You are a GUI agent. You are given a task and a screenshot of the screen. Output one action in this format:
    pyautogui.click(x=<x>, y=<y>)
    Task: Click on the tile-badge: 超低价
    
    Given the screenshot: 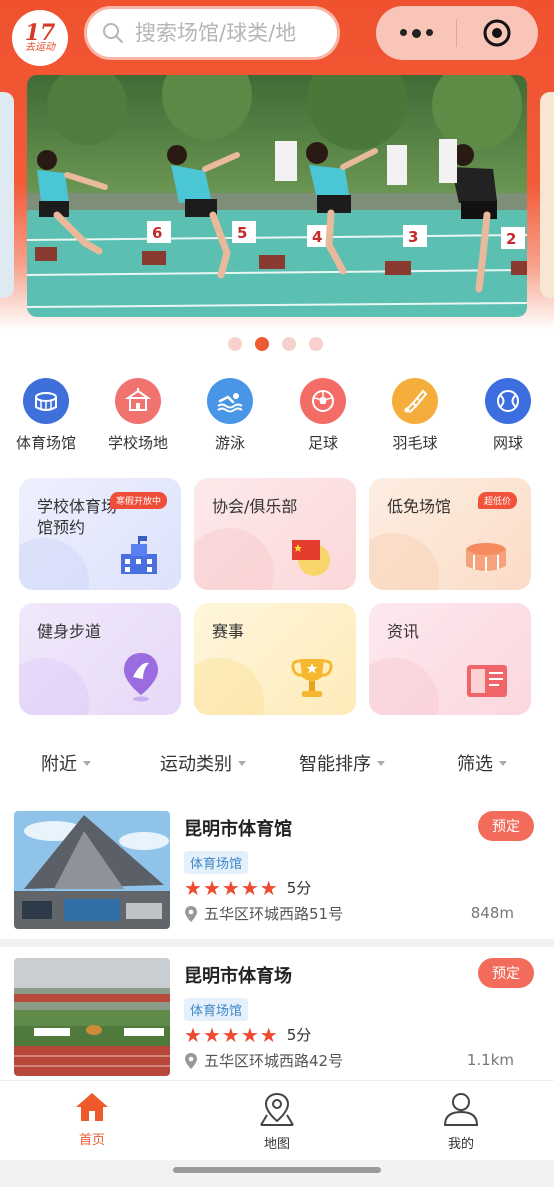 What is the action you would take?
    pyautogui.click(x=497, y=500)
    